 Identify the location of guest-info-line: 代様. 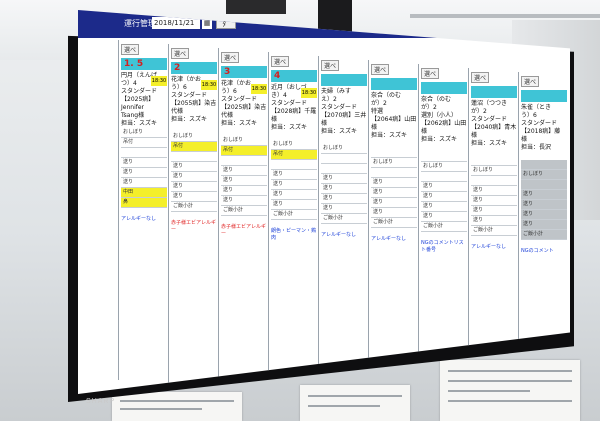
(227, 115).